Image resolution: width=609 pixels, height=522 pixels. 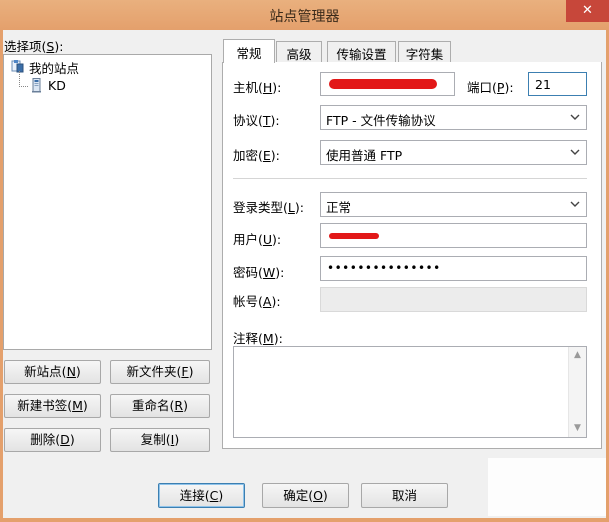 I want to click on user-input, so click(x=453, y=235).